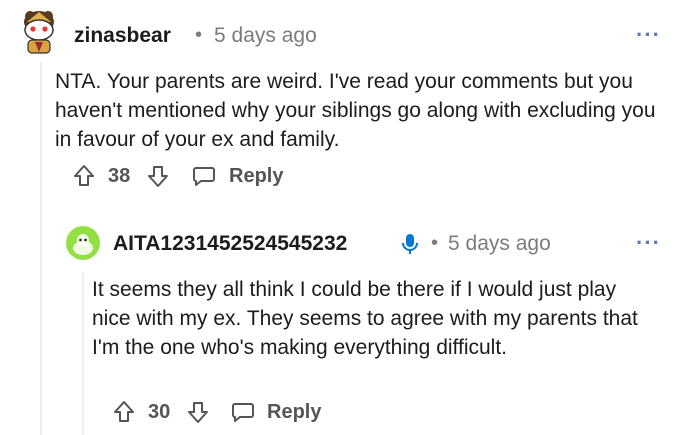  What do you see at coordinates (256, 175) in the screenshot?
I see `reply-label: Reply` at bounding box center [256, 175].